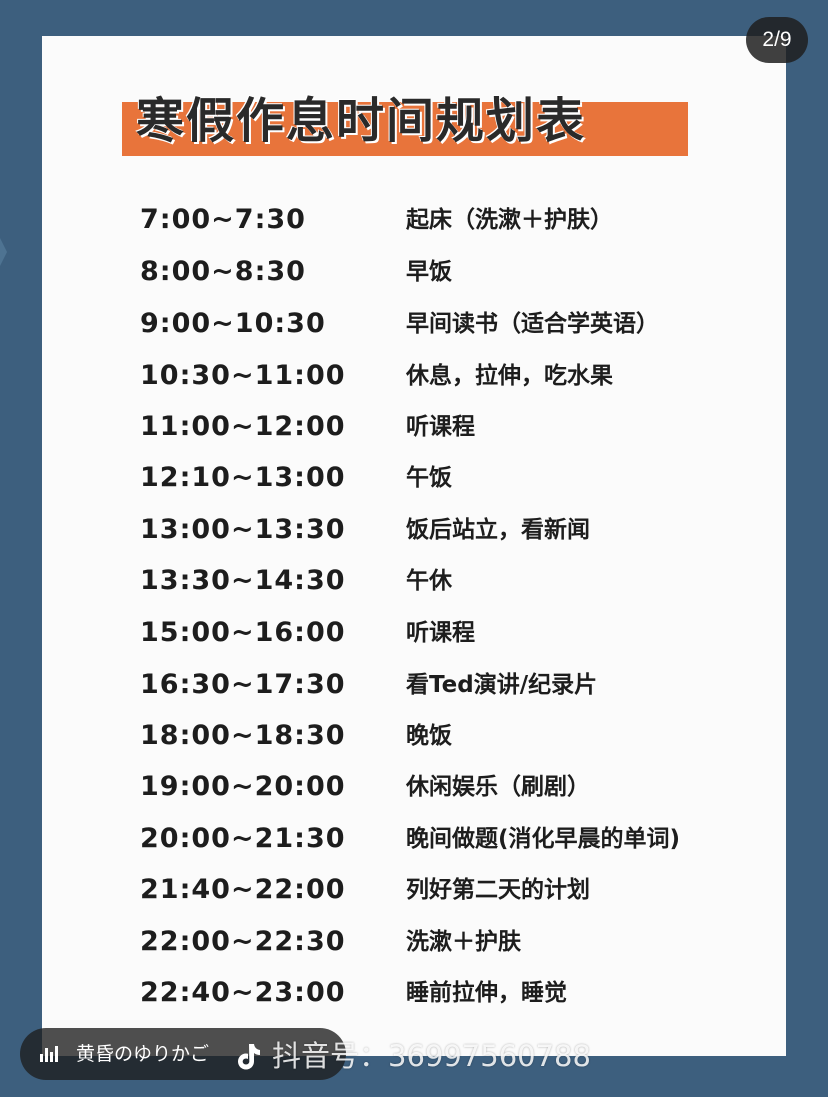 Image resolution: width=828 pixels, height=1097 pixels. Describe the element at coordinates (223, 219) in the screenshot. I see `time-range: 7:00~7:30` at that location.